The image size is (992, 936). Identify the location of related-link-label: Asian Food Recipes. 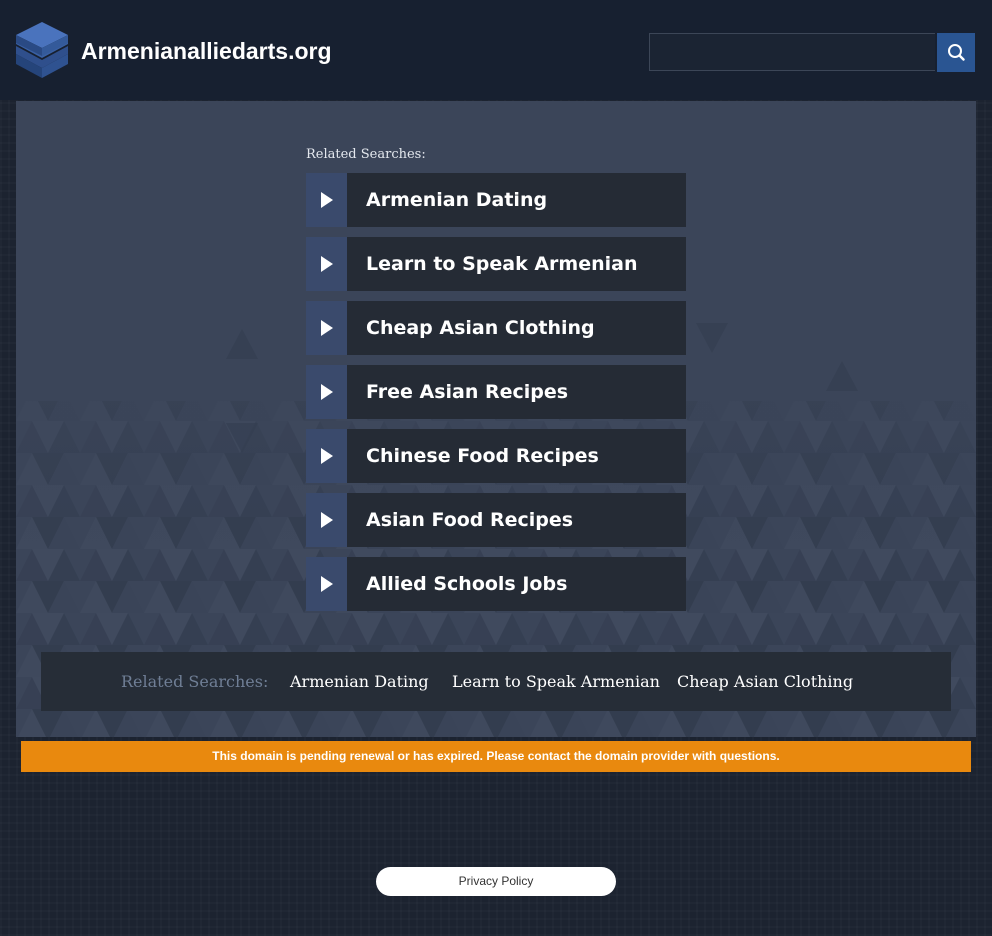
(470, 520).